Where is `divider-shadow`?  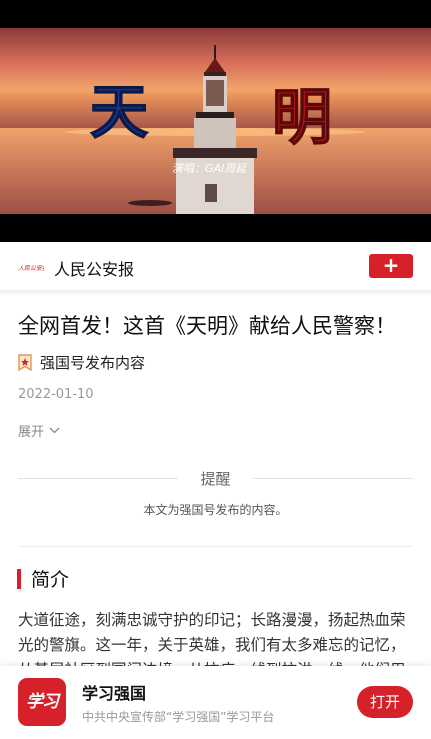 divider-shadow is located at coordinates (215, 293).